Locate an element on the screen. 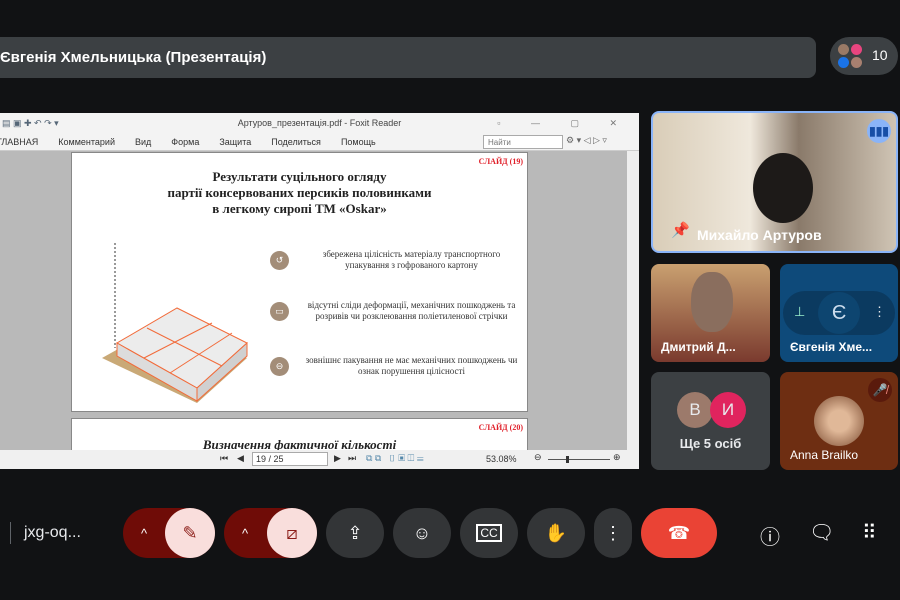  more-vert-icon: ⋮ is located at coordinates (613, 532).